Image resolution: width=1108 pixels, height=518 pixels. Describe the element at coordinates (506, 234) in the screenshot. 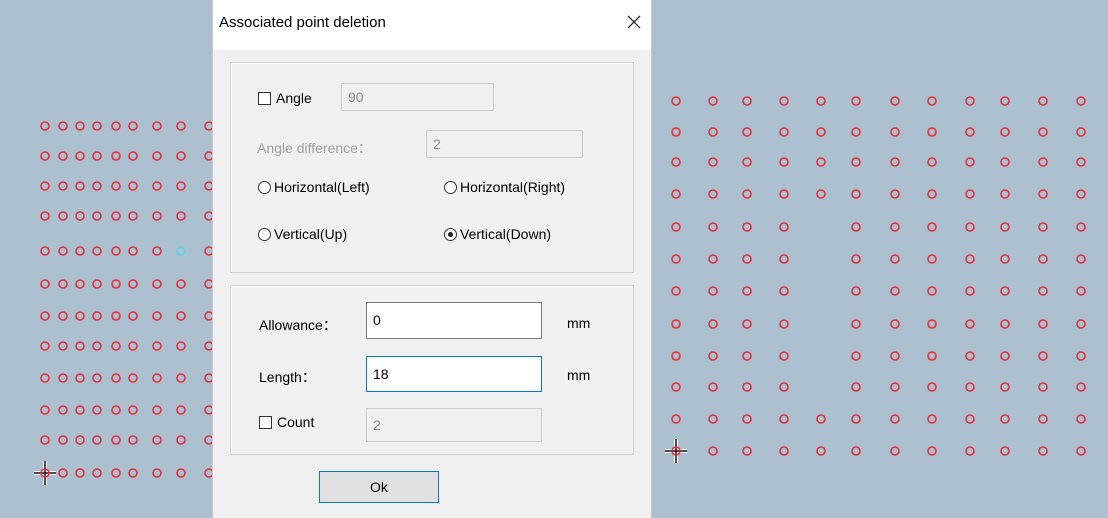

I see `radio-vertical-down-label: Vertical(Down)` at that location.